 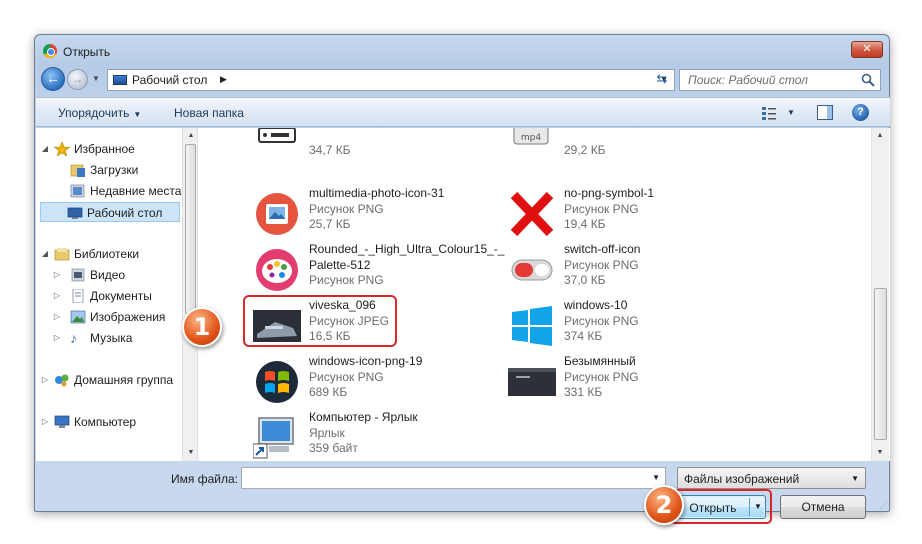 What do you see at coordinates (656, 477) in the screenshot?
I see `filename-dropdown-icon: ▼` at bounding box center [656, 477].